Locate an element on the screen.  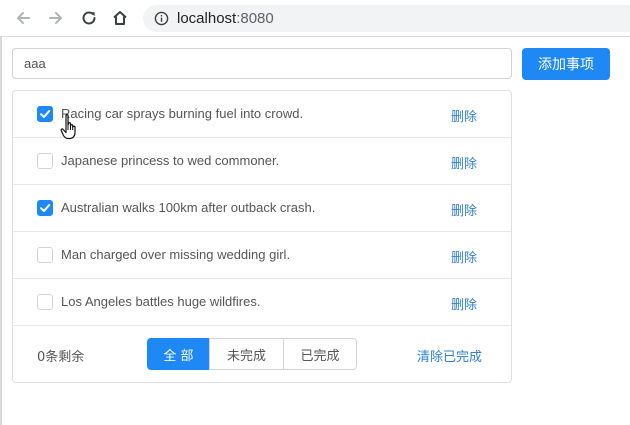
filter-completed-button: 已完成 is located at coordinates (320, 354).